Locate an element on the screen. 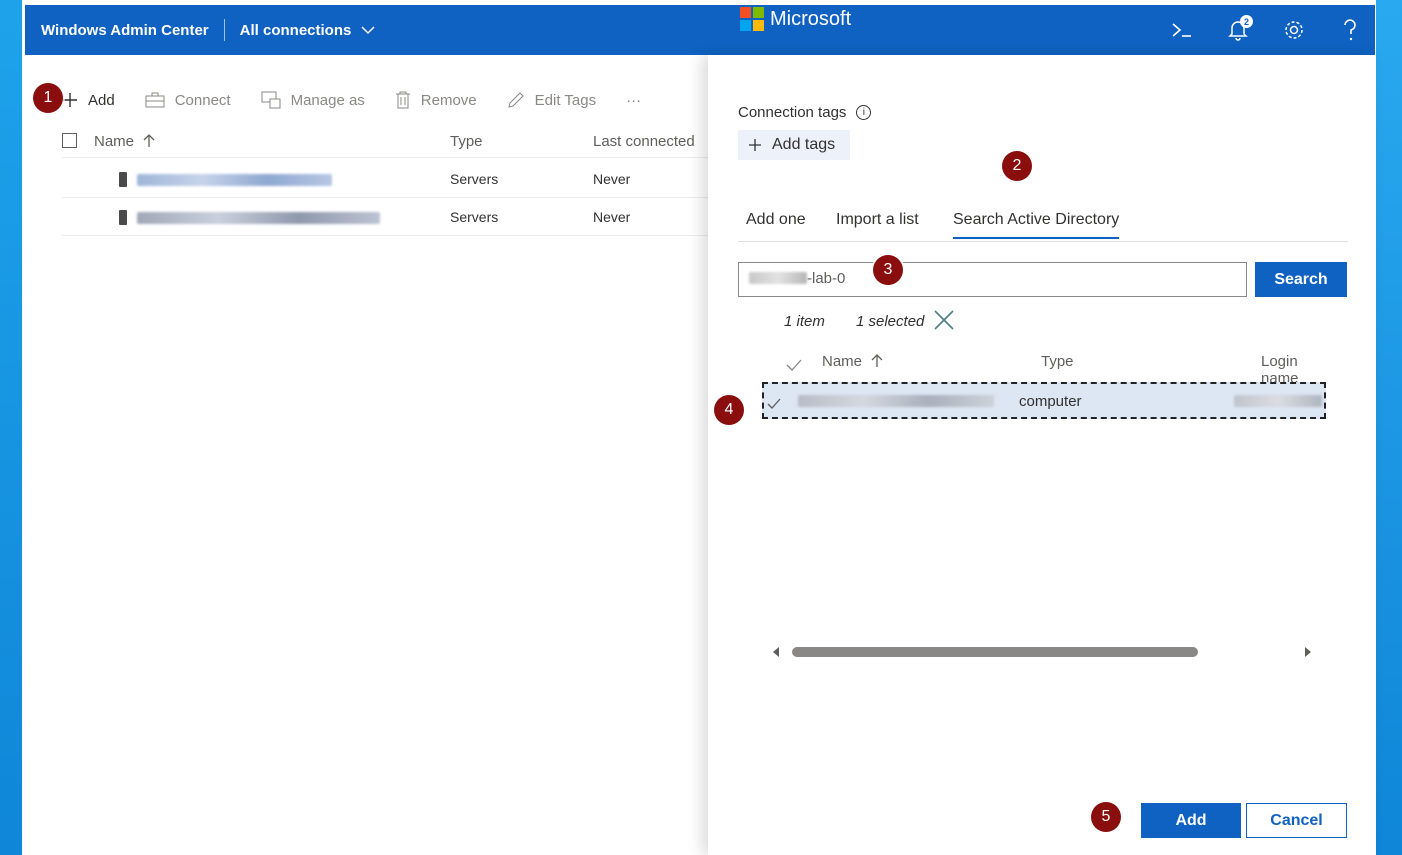 This screenshot has width=1402, height=855. ad-search-input: -lab-0 is located at coordinates (992, 279).